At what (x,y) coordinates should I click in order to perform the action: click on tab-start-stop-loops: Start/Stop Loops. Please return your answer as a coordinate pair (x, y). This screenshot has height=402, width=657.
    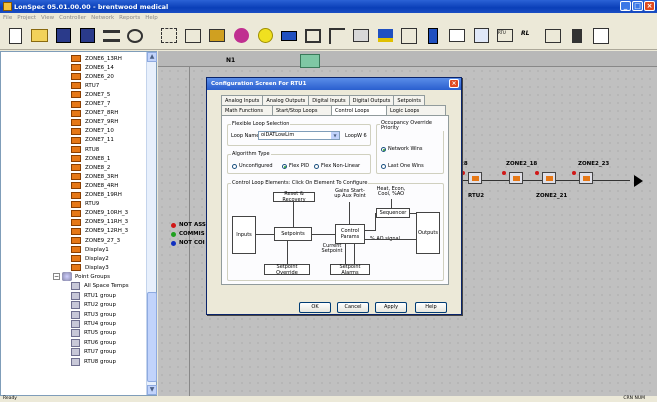
    Looking at the image, I should click on (302, 110).